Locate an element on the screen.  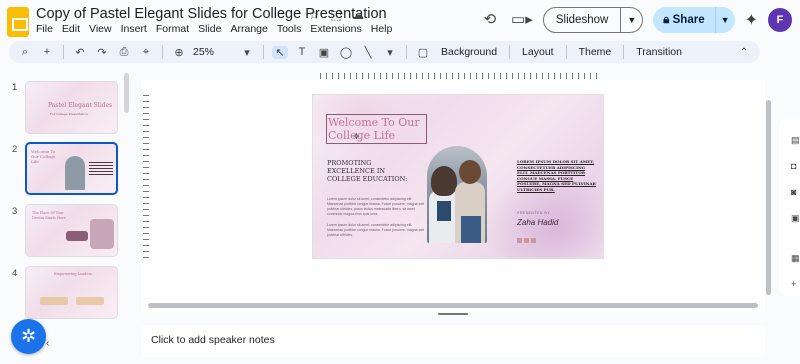
thumb-button-shape is located at coordinates (77, 236).